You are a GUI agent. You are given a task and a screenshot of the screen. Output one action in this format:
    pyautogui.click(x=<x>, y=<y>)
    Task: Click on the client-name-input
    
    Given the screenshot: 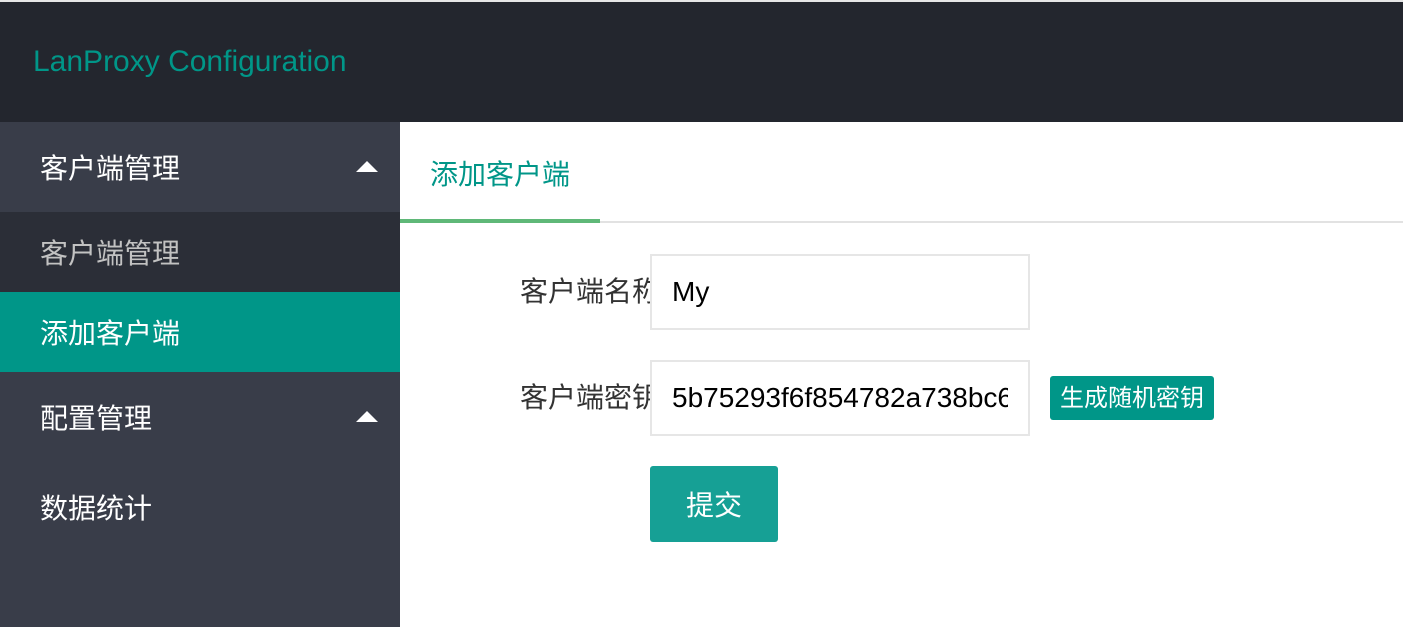 What is the action you would take?
    pyautogui.click(x=840, y=292)
    